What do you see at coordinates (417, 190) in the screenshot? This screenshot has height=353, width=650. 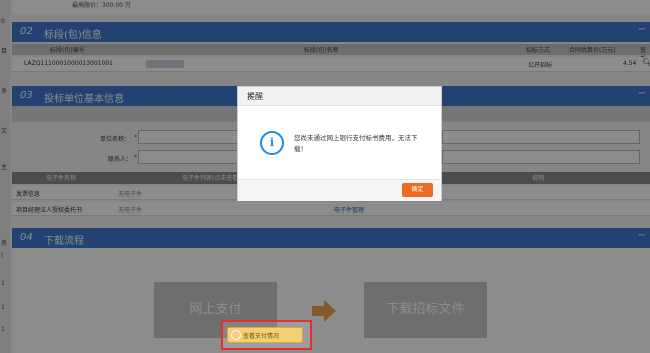 I see `ok-button: 确定` at bounding box center [417, 190].